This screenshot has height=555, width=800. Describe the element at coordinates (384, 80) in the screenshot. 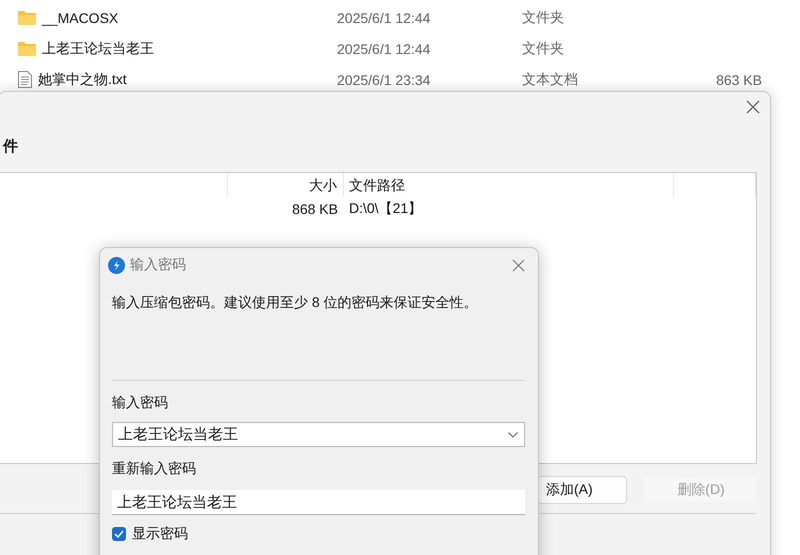

I see `file-date: 2025/6/1 23:34` at that location.